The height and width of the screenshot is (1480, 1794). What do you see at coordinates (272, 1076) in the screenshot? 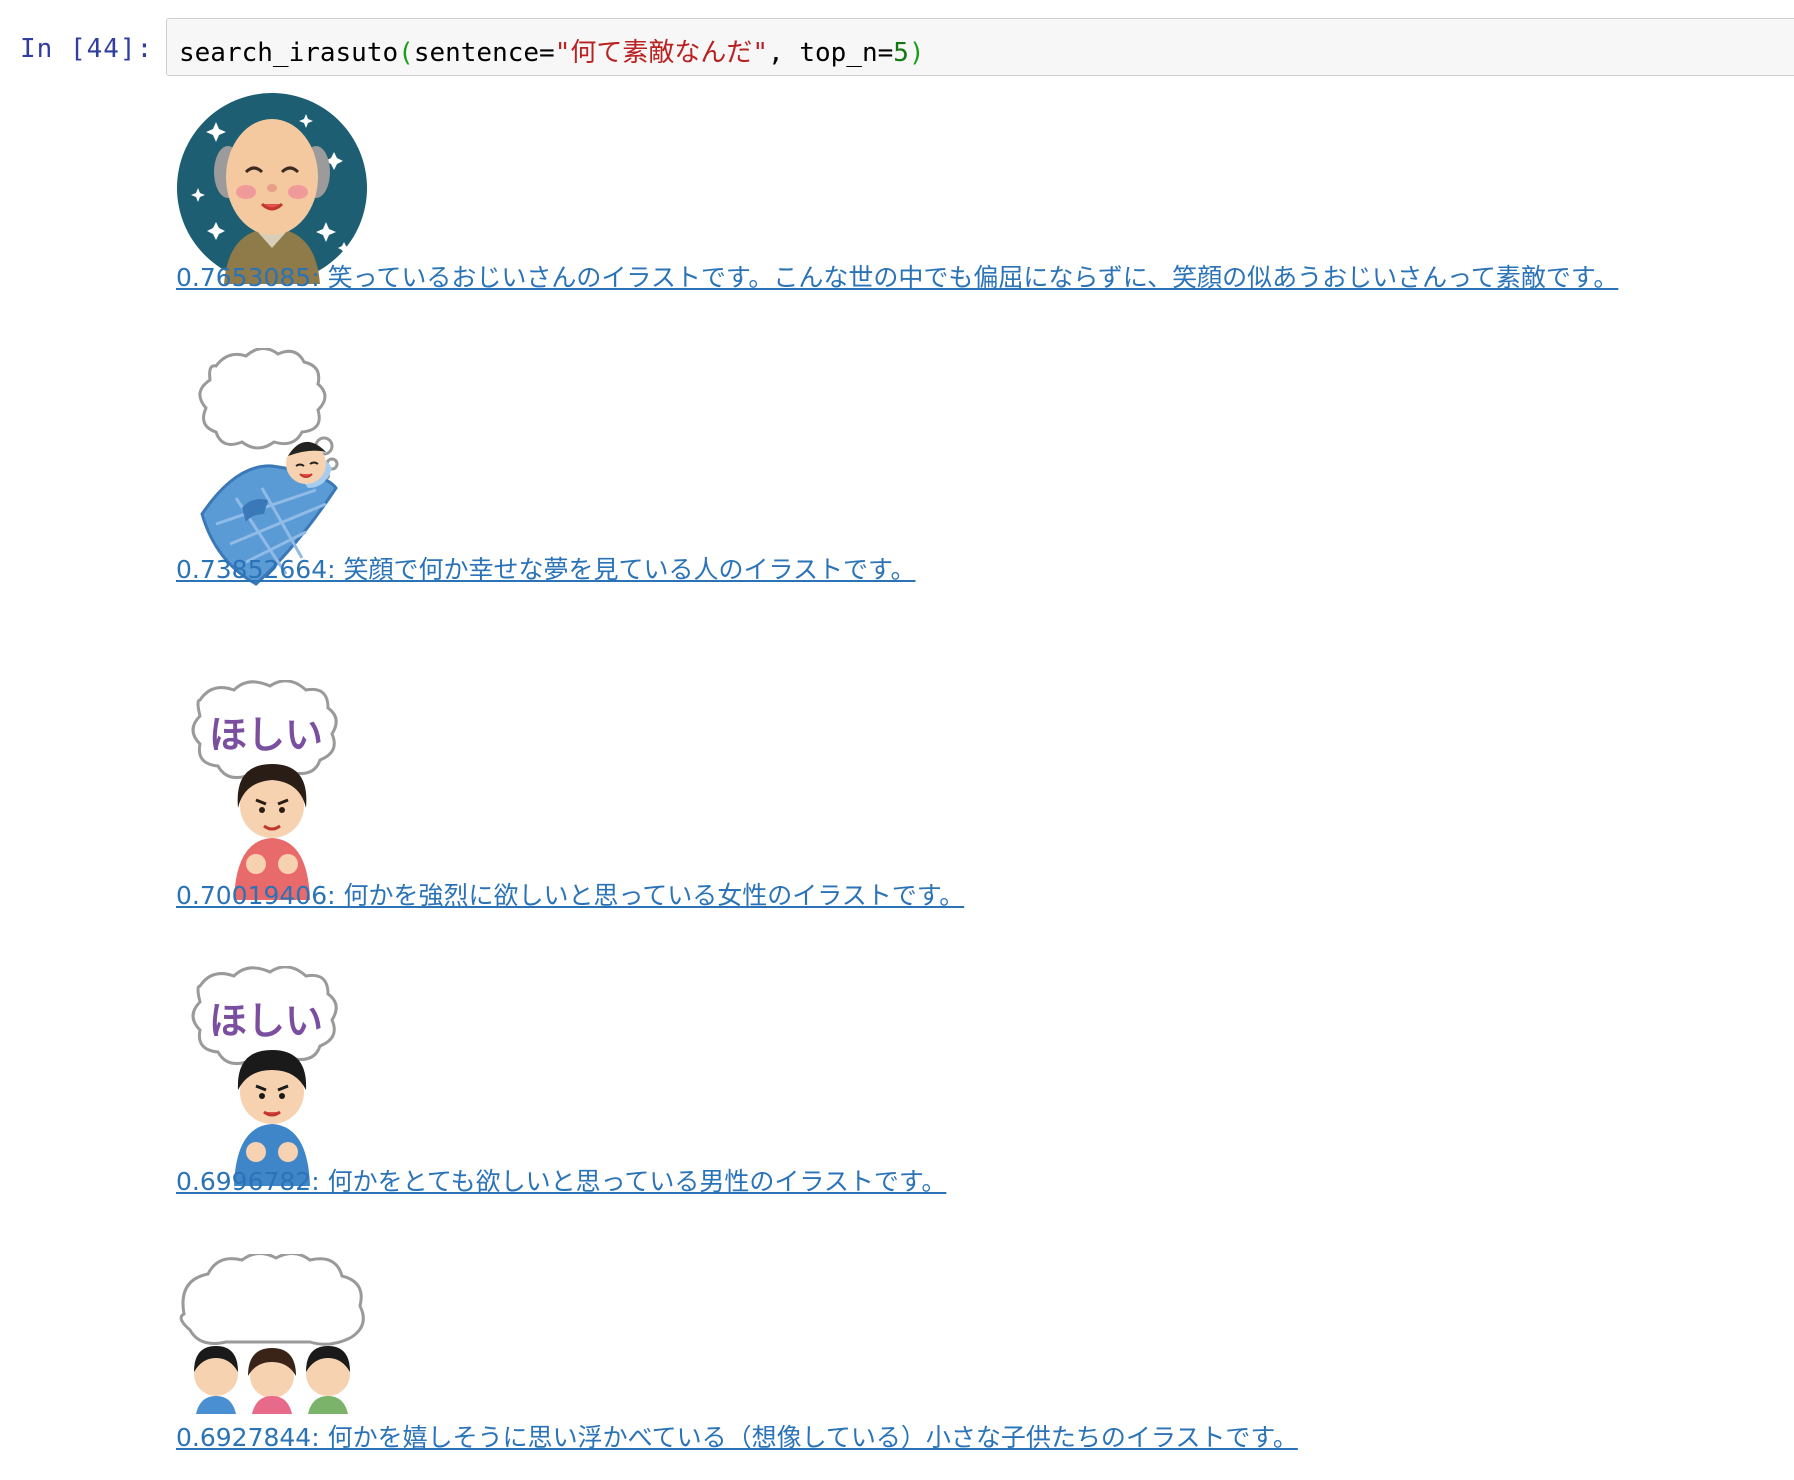
I see `wanting-man-icon: ほしい` at bounding box center [272, 1076].